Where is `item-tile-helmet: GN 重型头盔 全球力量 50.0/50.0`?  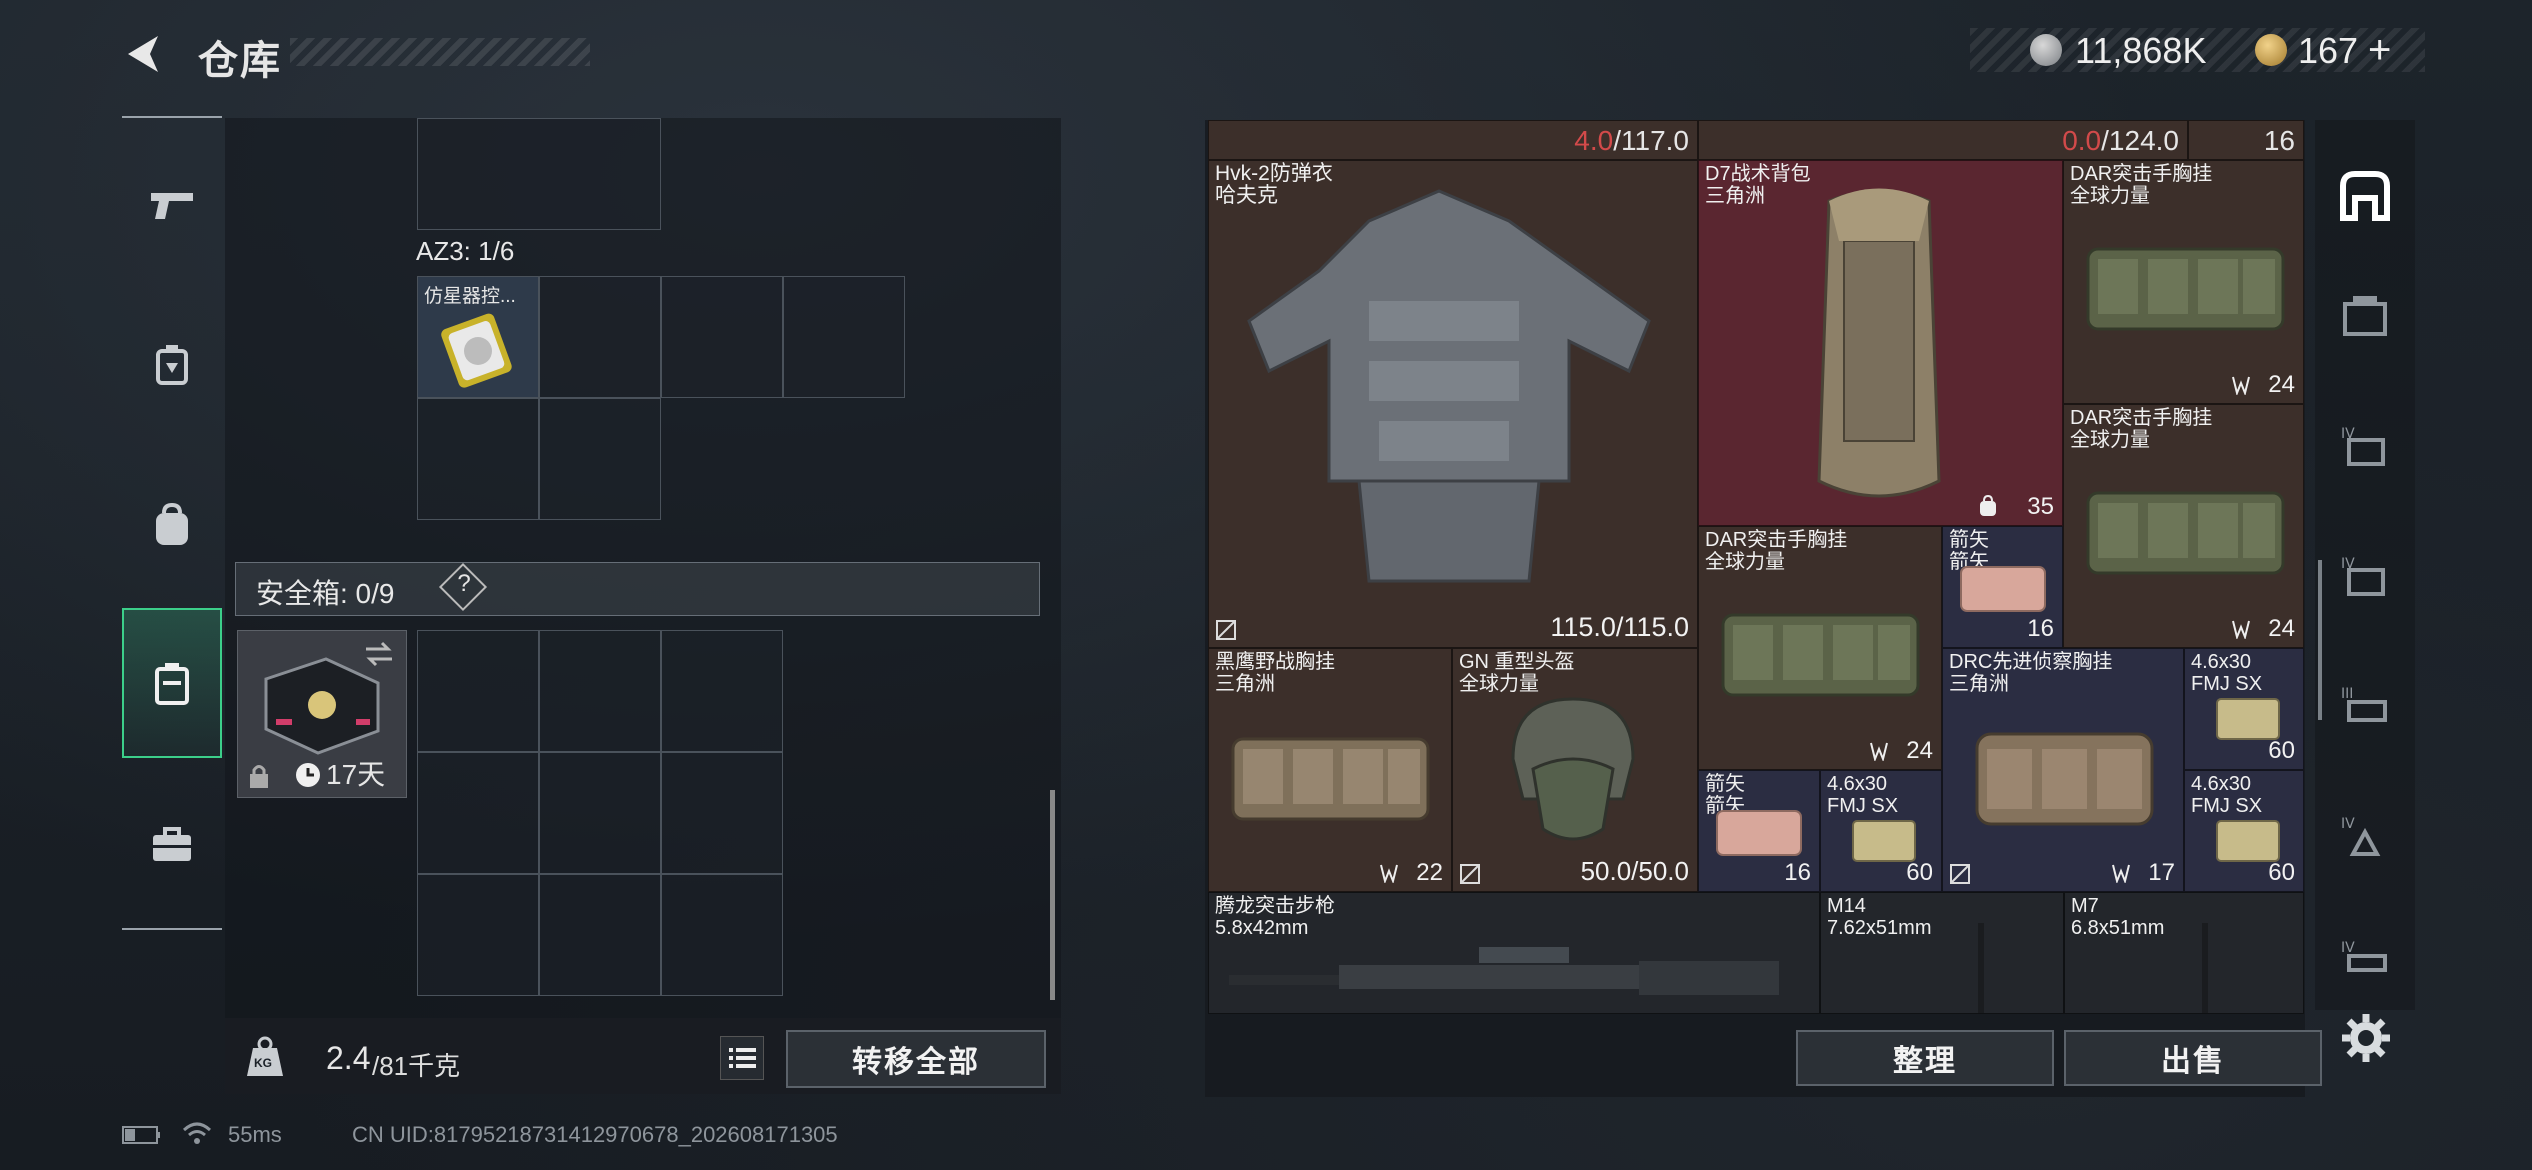 item-tile-helmet: GN 重型头盔 全球力量 50.0/50.0 is located at coordinates (1575, 770).